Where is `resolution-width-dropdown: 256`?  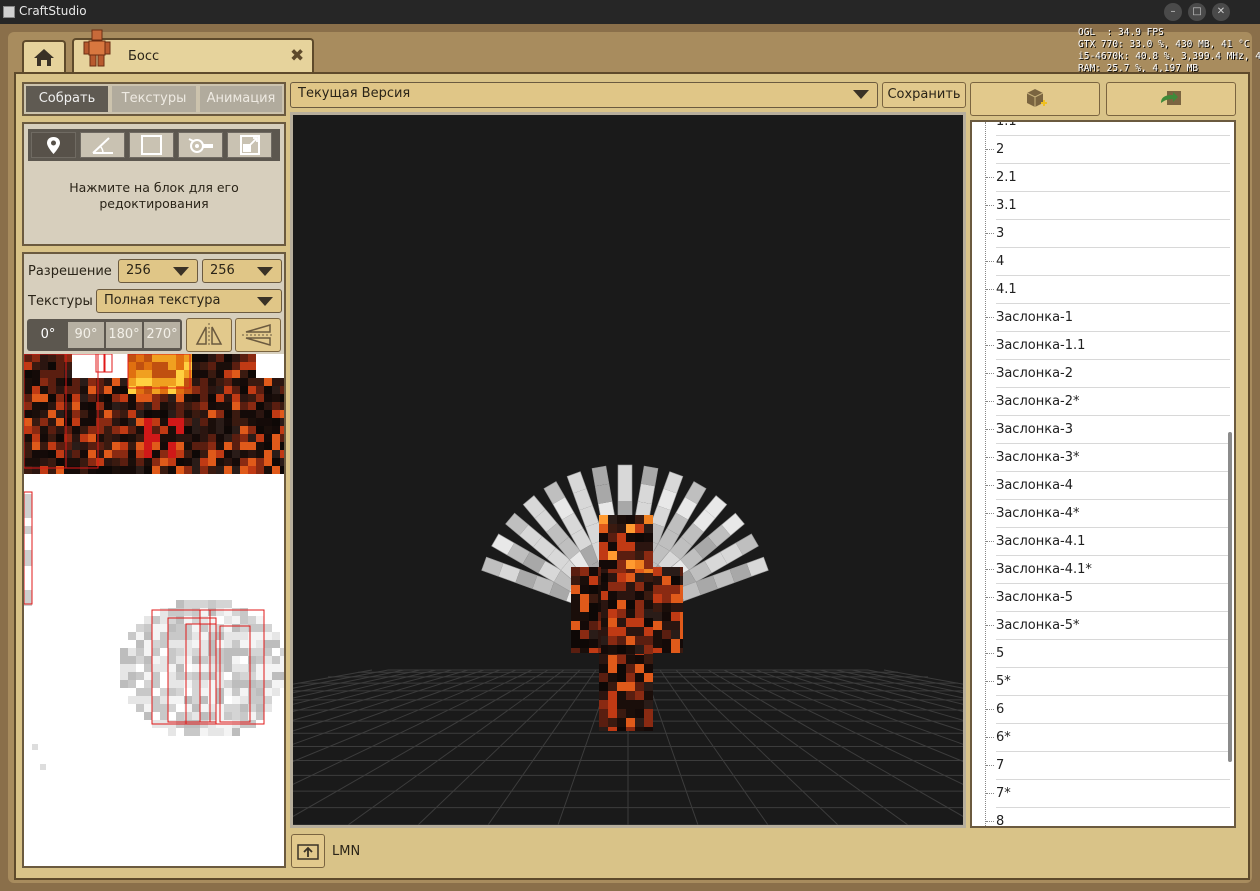
resolution-width-dropdown: 256 is located at coordinates (158, 271).